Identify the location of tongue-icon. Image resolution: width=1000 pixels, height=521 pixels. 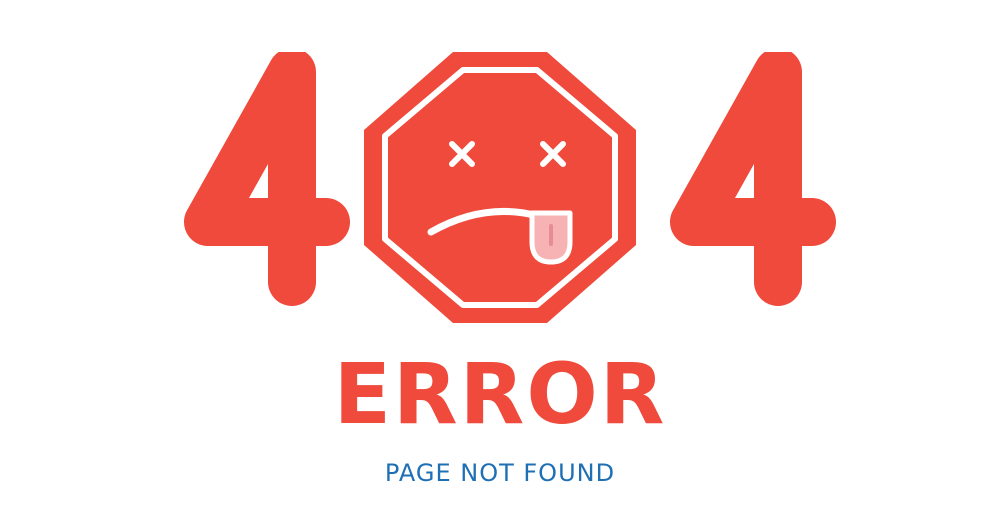
(551, 237).